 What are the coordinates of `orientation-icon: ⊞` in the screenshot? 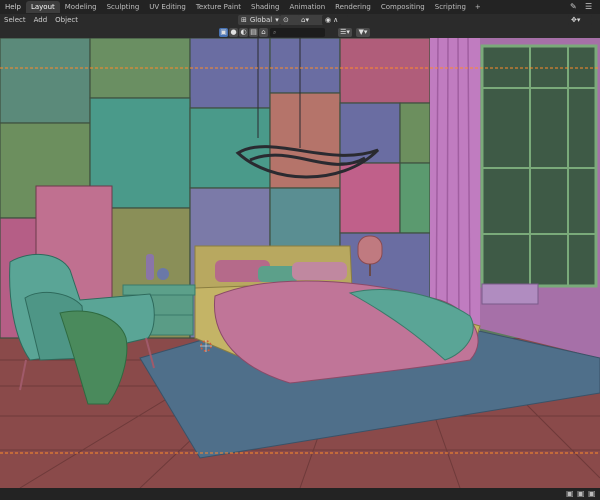 It's located at (244, 20).